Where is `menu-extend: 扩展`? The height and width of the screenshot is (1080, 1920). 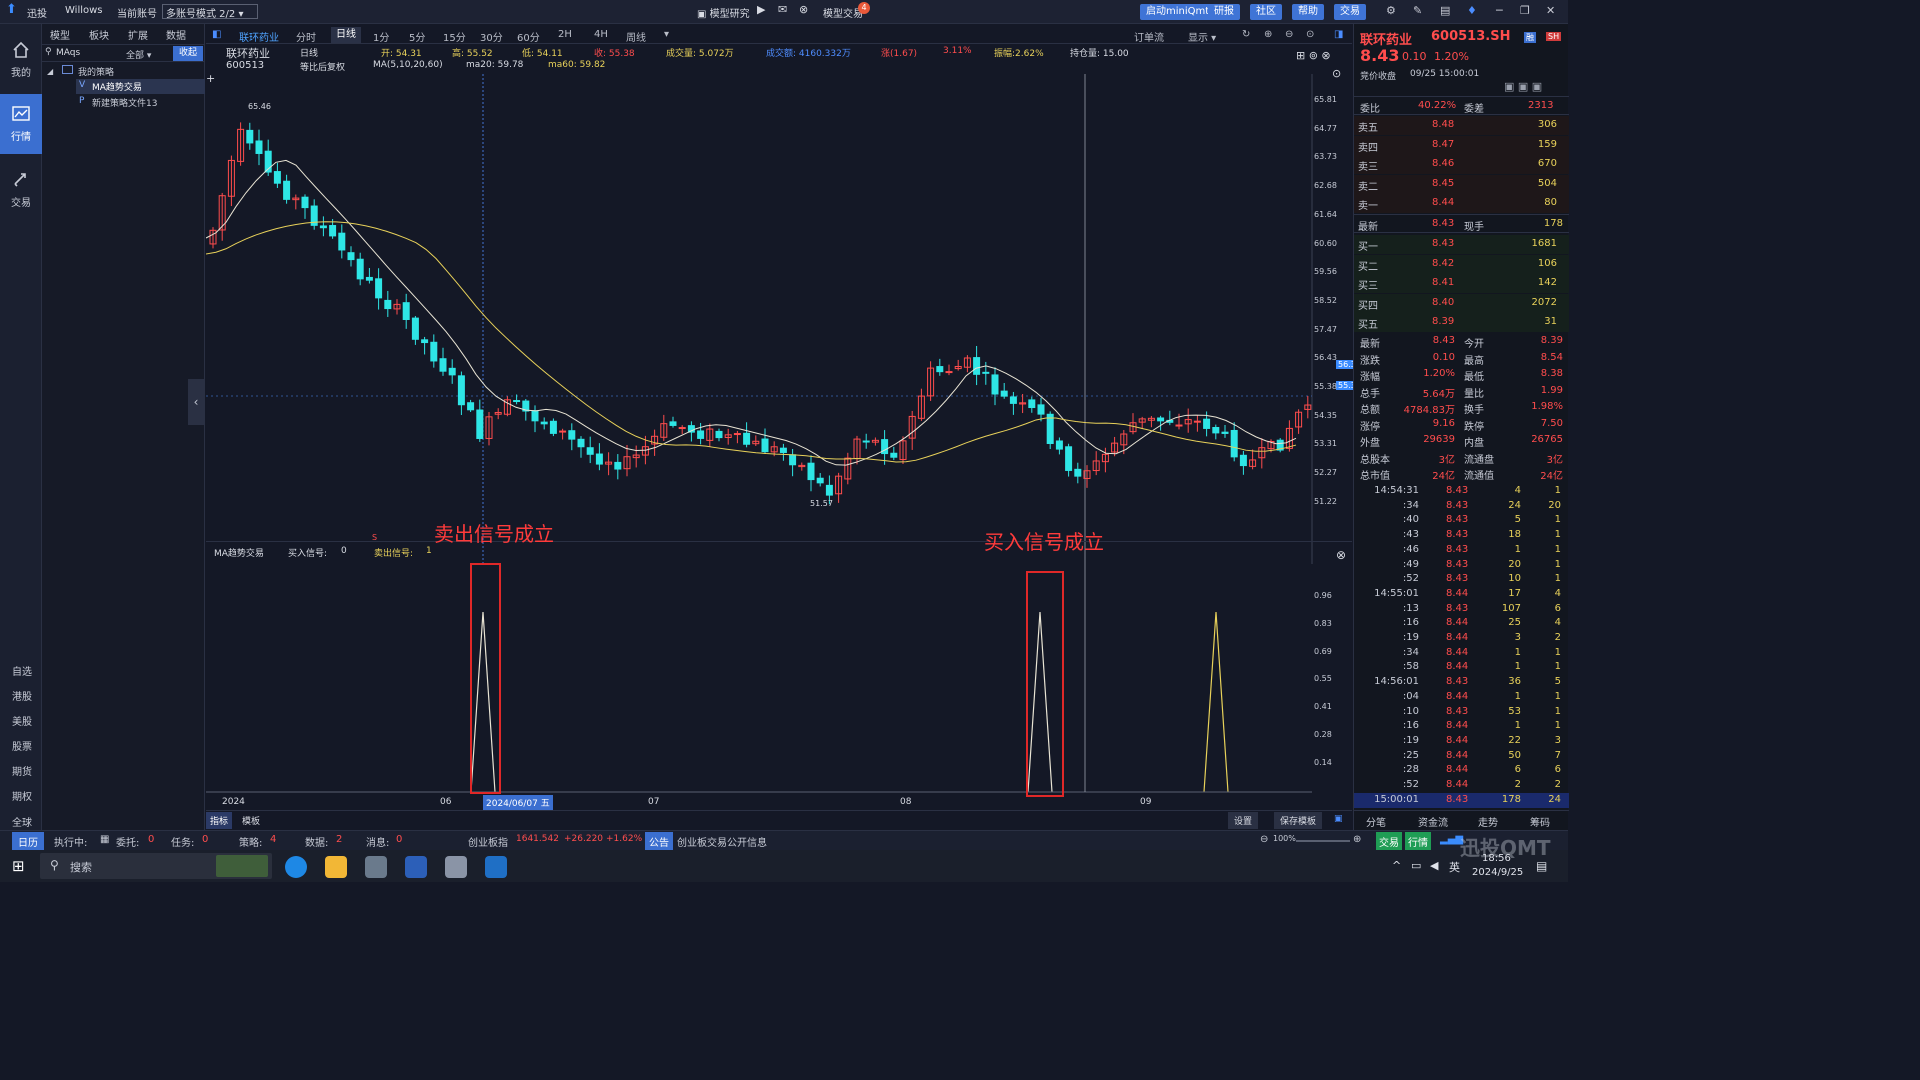
menu-extend: 扩展 is located at coordinates (138, 34).